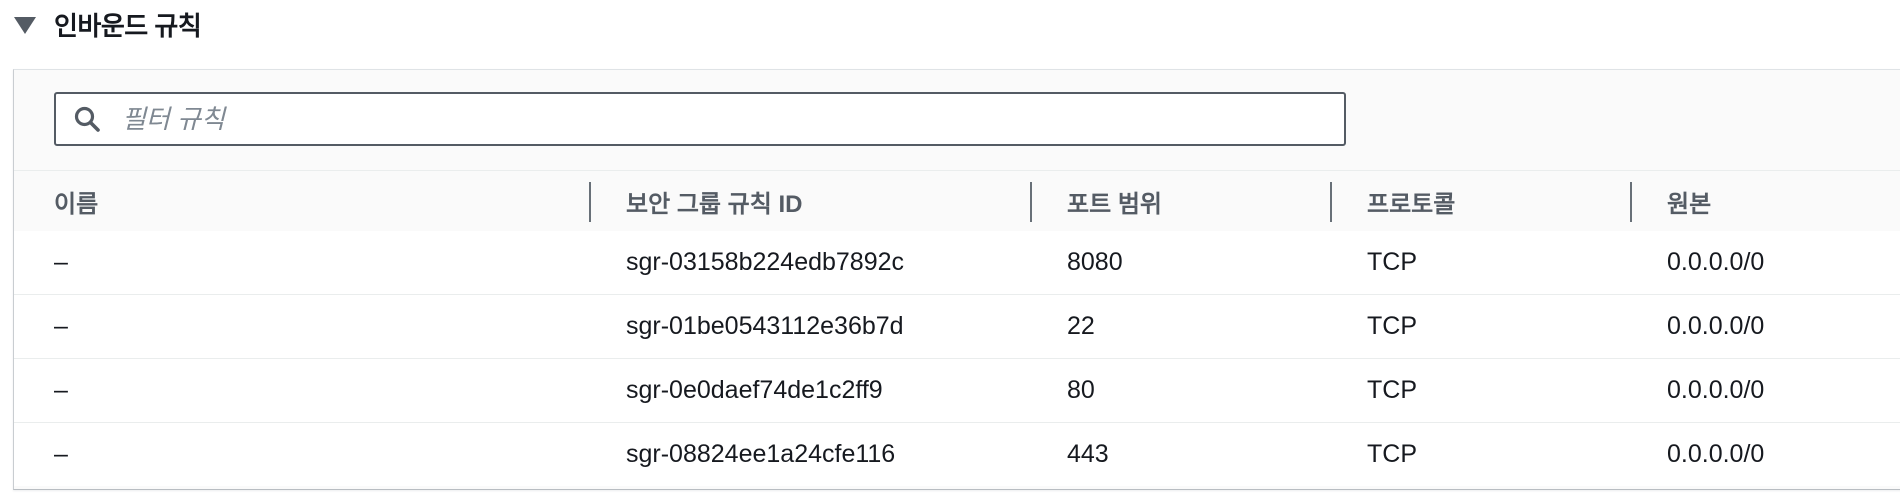 The width and height of the screenshot is (1900, 494). What do you see at coordinates (1095, 262) in the screenshot?
I see `cell-port-range: 8080` at bounding box center [1095, 262].